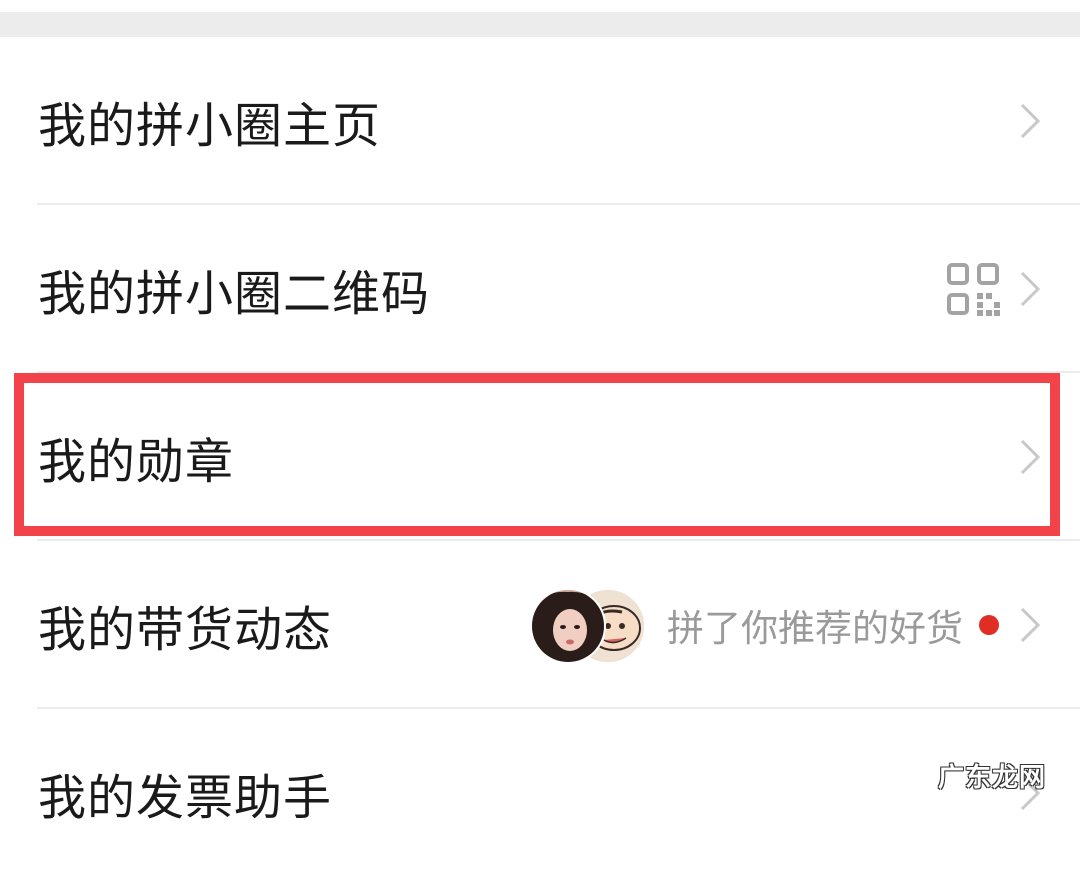 Image resolution: width=1080 pixels, height=877 pixels. What do you see at coordinates (992, 775) in the screenshot?
I see `watermark: 广东龙网` at bounding box center [992, 775].